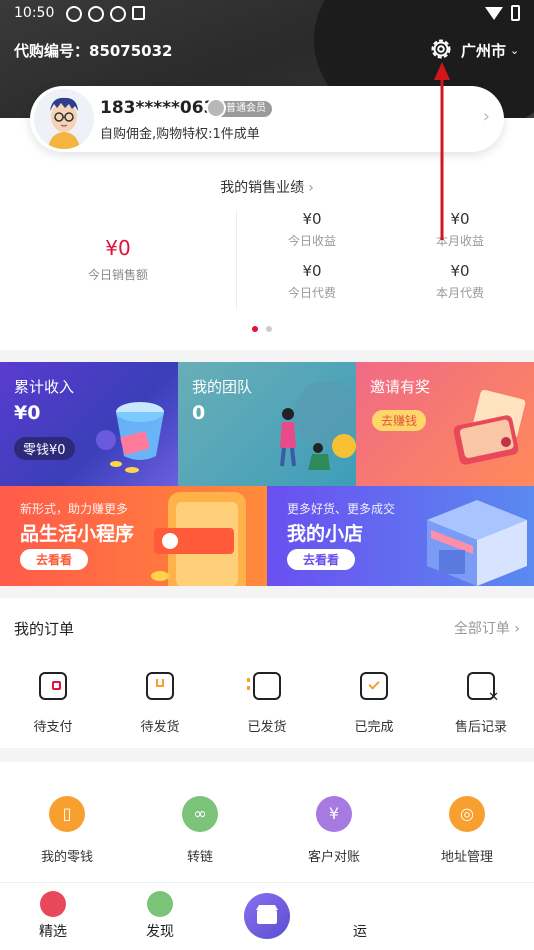  Describe the element at coordinates (459, 241) in the screenshot. I see `stat-label: 本月收益` at that location.